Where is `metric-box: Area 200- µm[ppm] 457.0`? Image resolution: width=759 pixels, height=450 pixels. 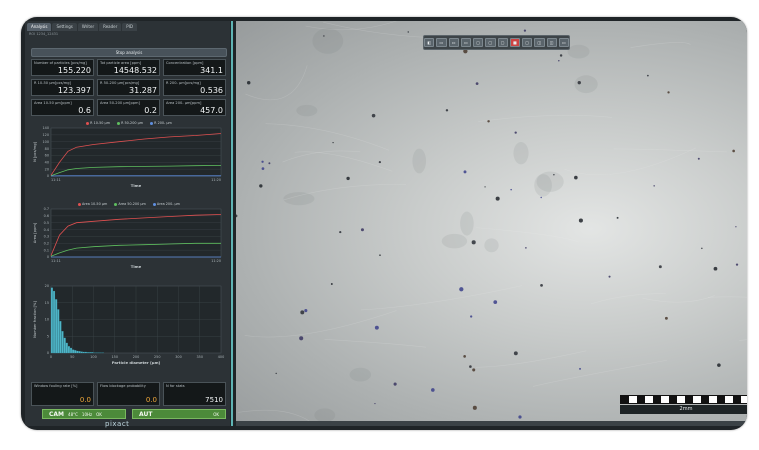 metric-box: Area 200- µm[ppm] 457.0 is located at coordinates (194, 107).